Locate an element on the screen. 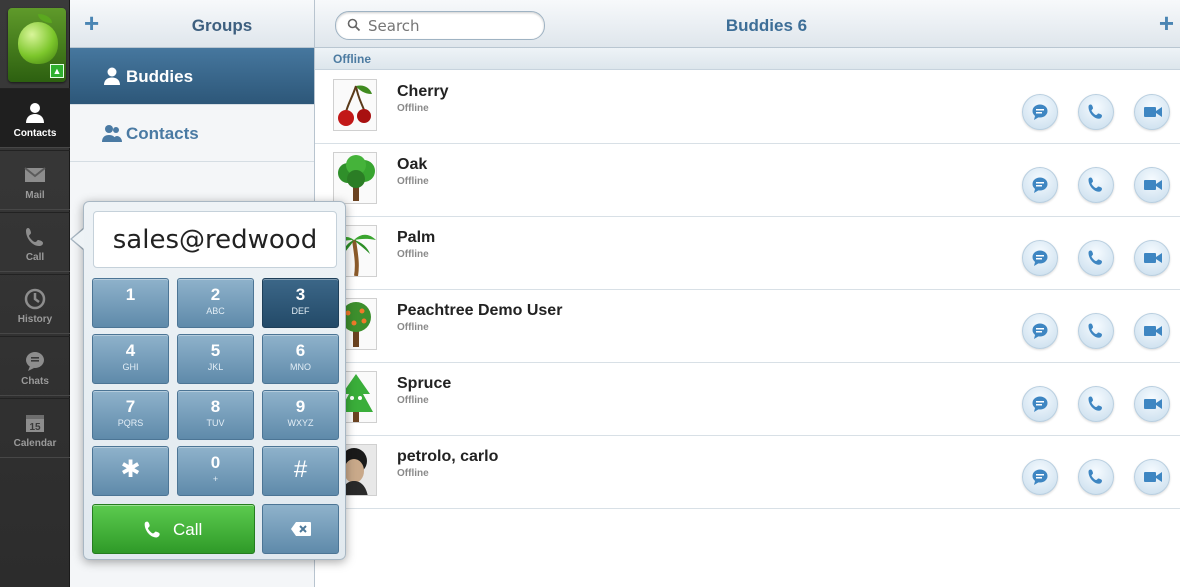 The image size is (1180, 587). buddy-row: Cherry Offline is located at coordinates (747, 107).